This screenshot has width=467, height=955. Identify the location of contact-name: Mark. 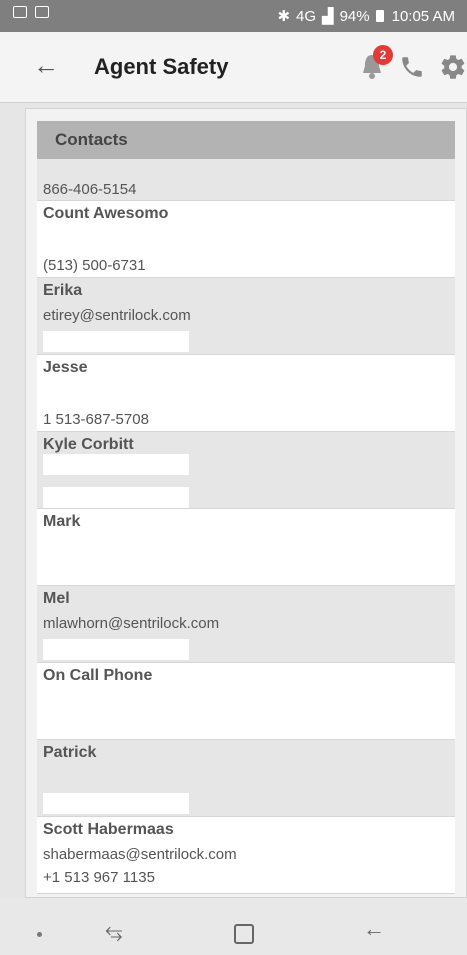
(62, 521).